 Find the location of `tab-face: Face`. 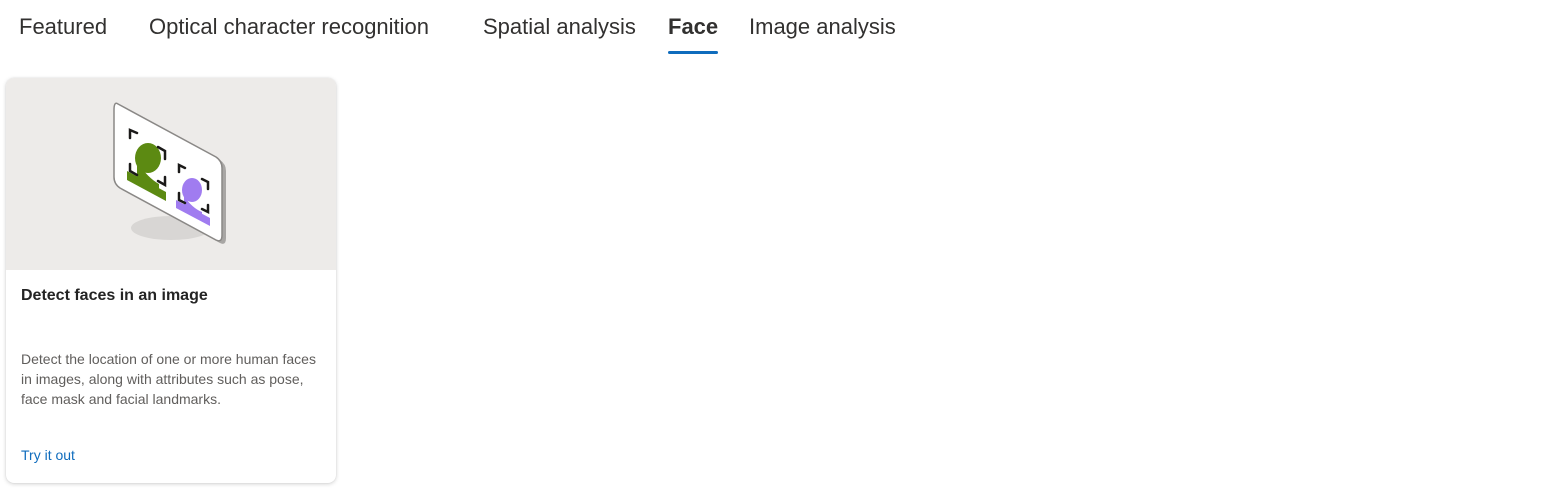

tab-face: Face is located at coordinates (693, 32).